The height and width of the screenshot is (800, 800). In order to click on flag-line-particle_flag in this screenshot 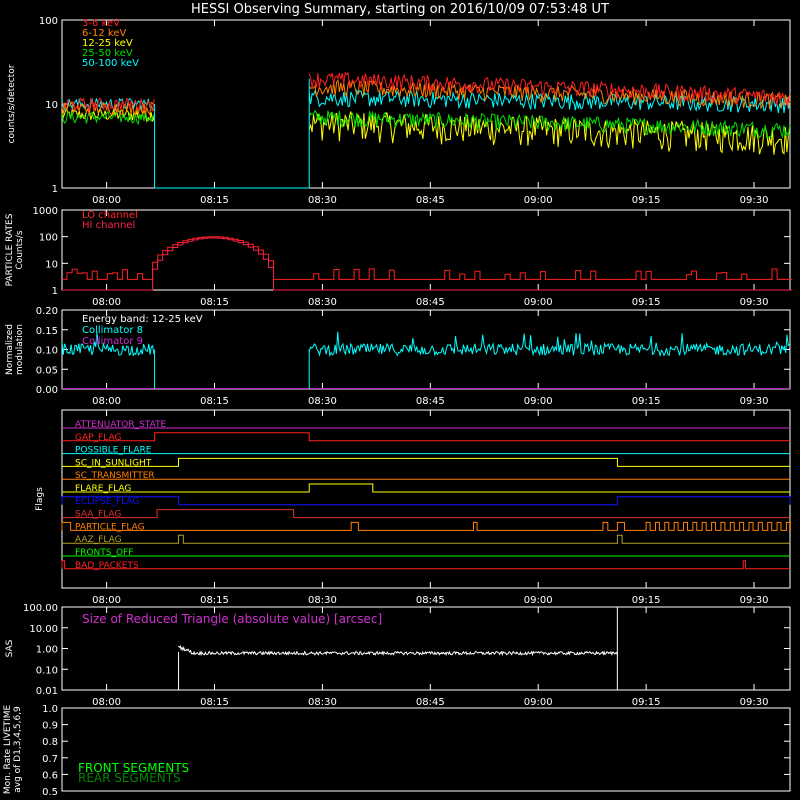, I will do `click(426, 526)`.